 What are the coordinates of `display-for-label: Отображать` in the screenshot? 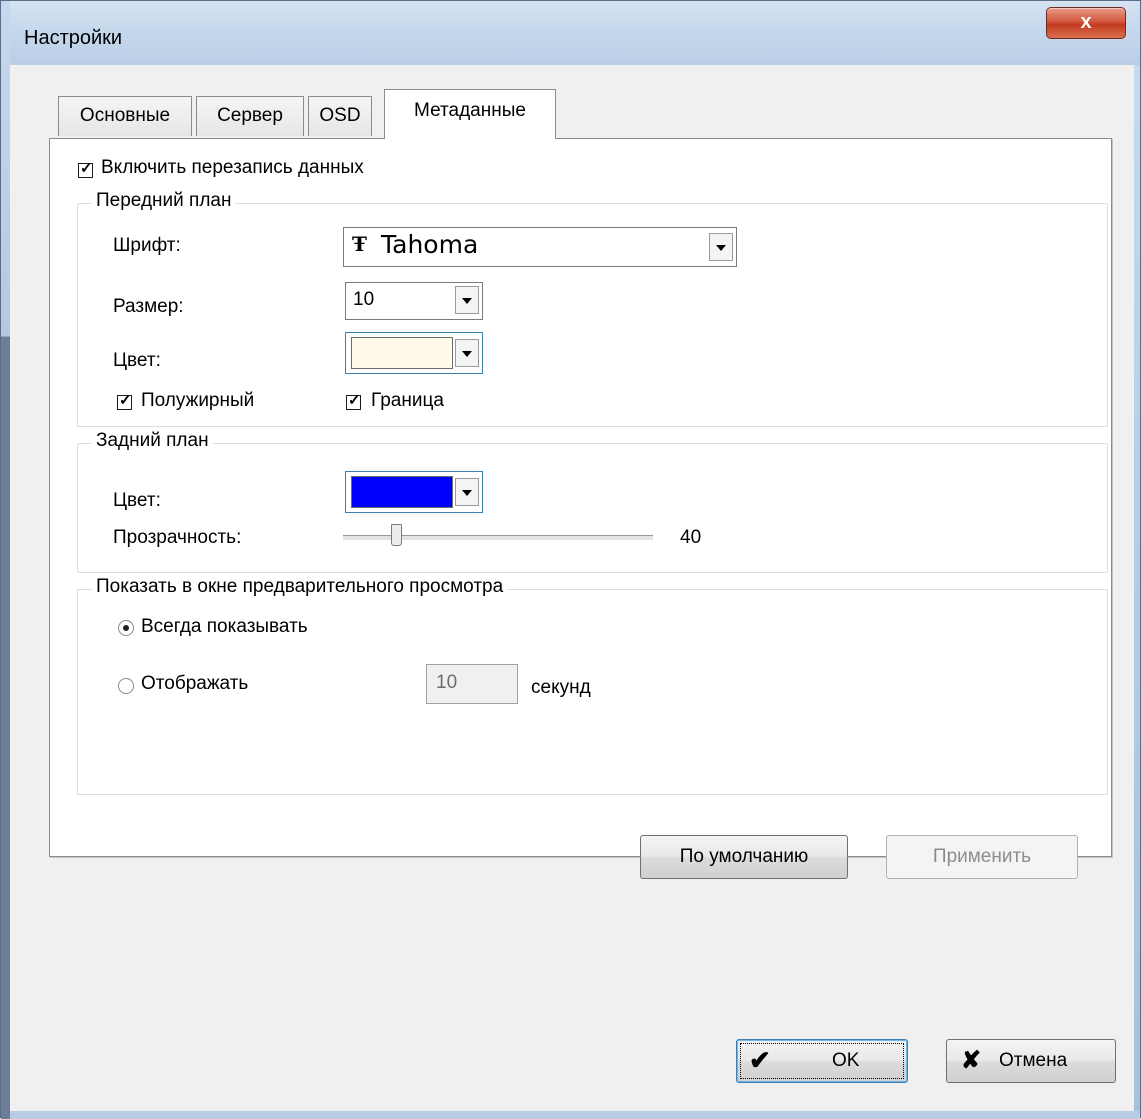 It's located at (195, 683).